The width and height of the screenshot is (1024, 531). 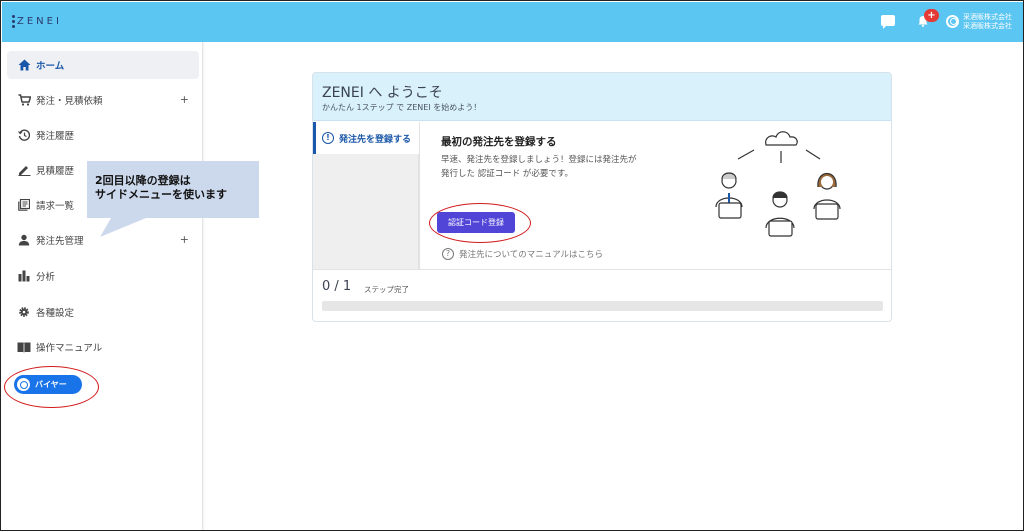 What do you see at coordinates (24, 276) in the screenshot?
I see `bar-chart-icon` at bounding box center [24, 276].